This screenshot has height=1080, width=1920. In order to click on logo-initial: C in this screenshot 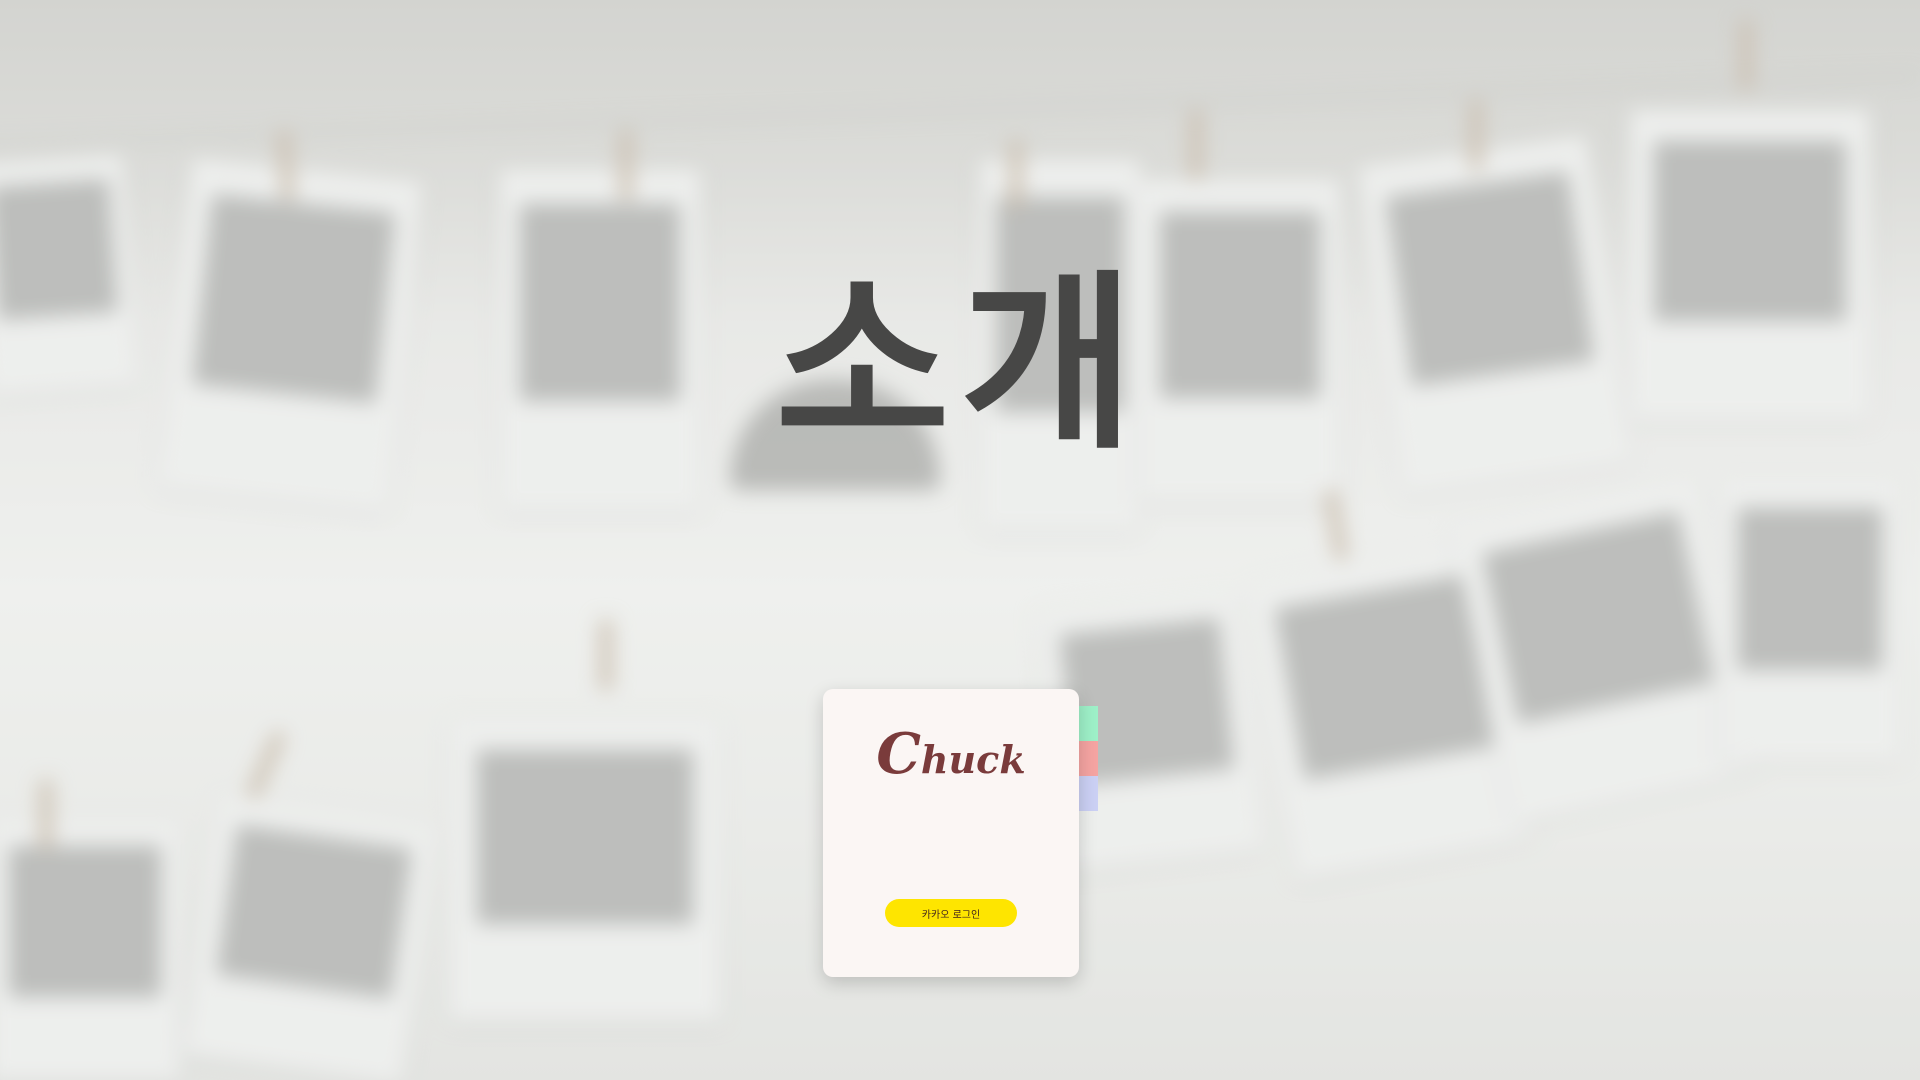, I will do `click(898, 754)`.